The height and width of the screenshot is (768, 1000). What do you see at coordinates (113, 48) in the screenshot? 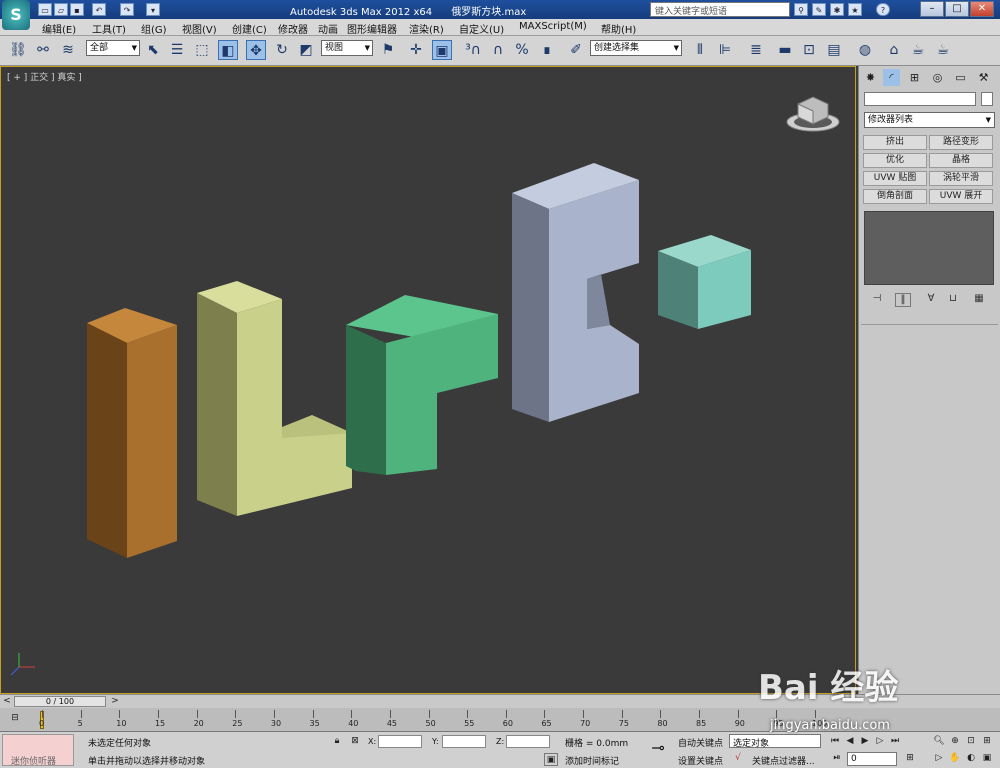
I see `selection-filter-dropdown: 全部` at bounding box center [113, 48].